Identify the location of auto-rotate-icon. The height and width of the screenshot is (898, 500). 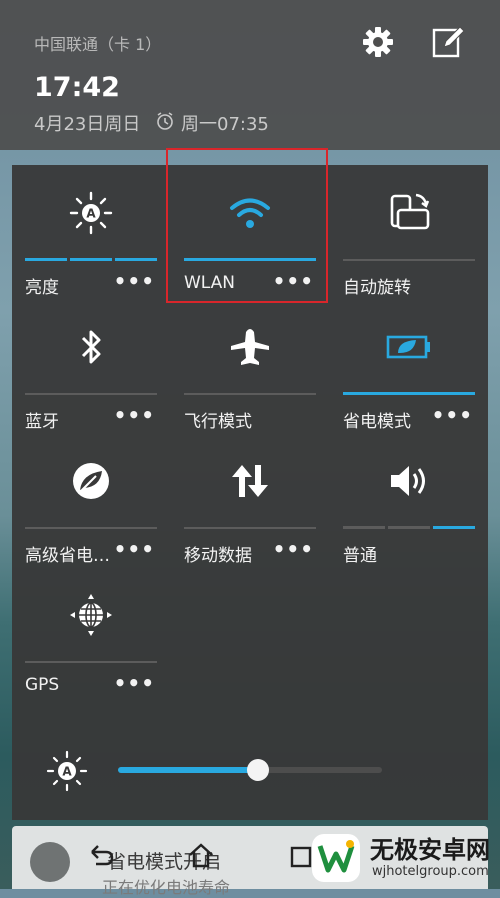
(410, 211).